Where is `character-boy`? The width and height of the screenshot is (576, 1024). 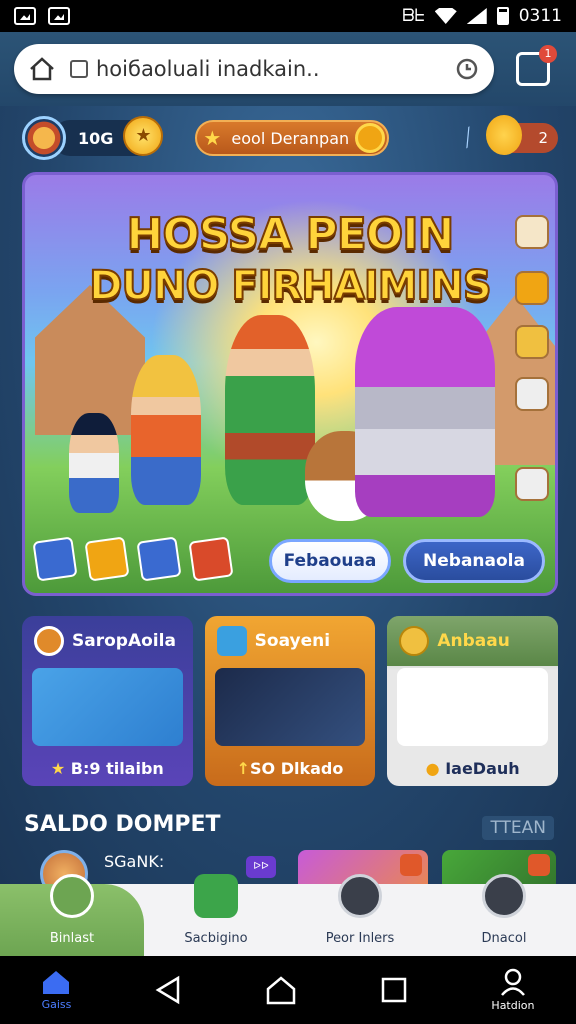
character-boy is located at coordinates (94, 463).